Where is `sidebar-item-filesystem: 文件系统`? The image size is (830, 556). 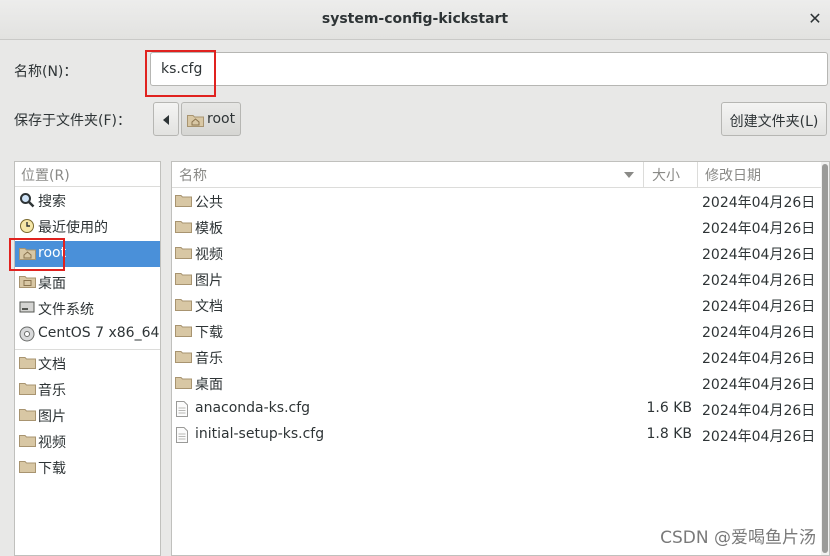 sidebar-item-filesystem: 文件系统 is located at coordinates (87, 308).